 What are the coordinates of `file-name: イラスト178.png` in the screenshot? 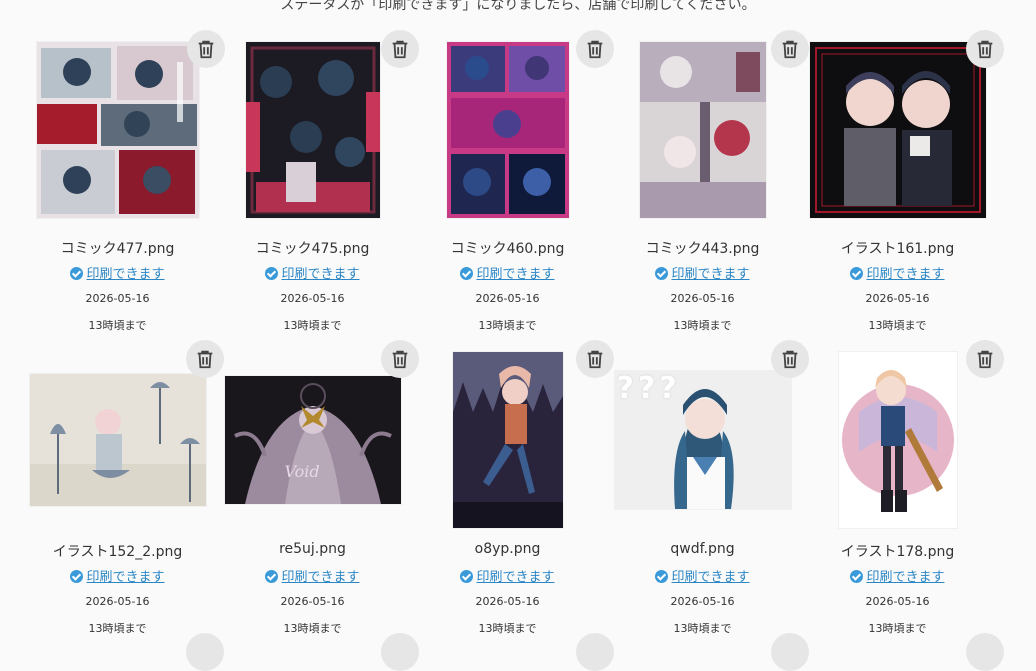 It's located at (897, 552).